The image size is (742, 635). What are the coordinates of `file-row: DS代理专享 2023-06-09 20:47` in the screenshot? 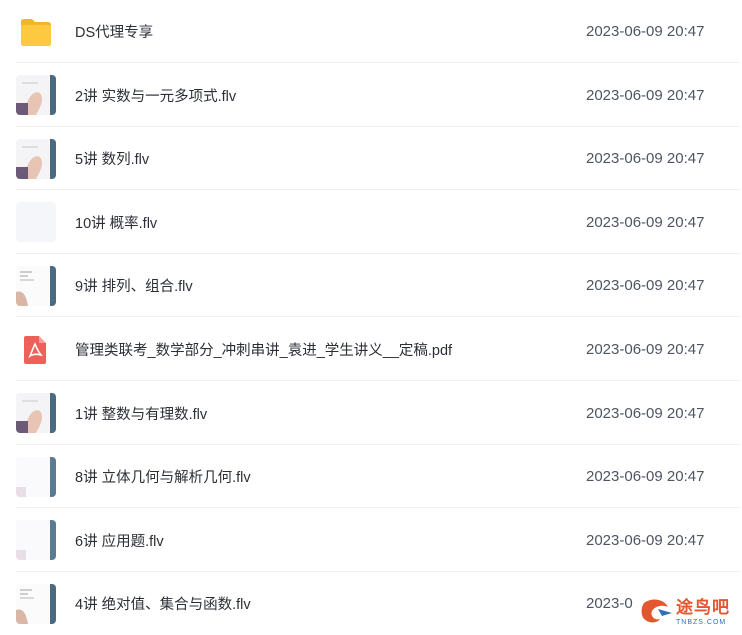 It's located at (371, 31).